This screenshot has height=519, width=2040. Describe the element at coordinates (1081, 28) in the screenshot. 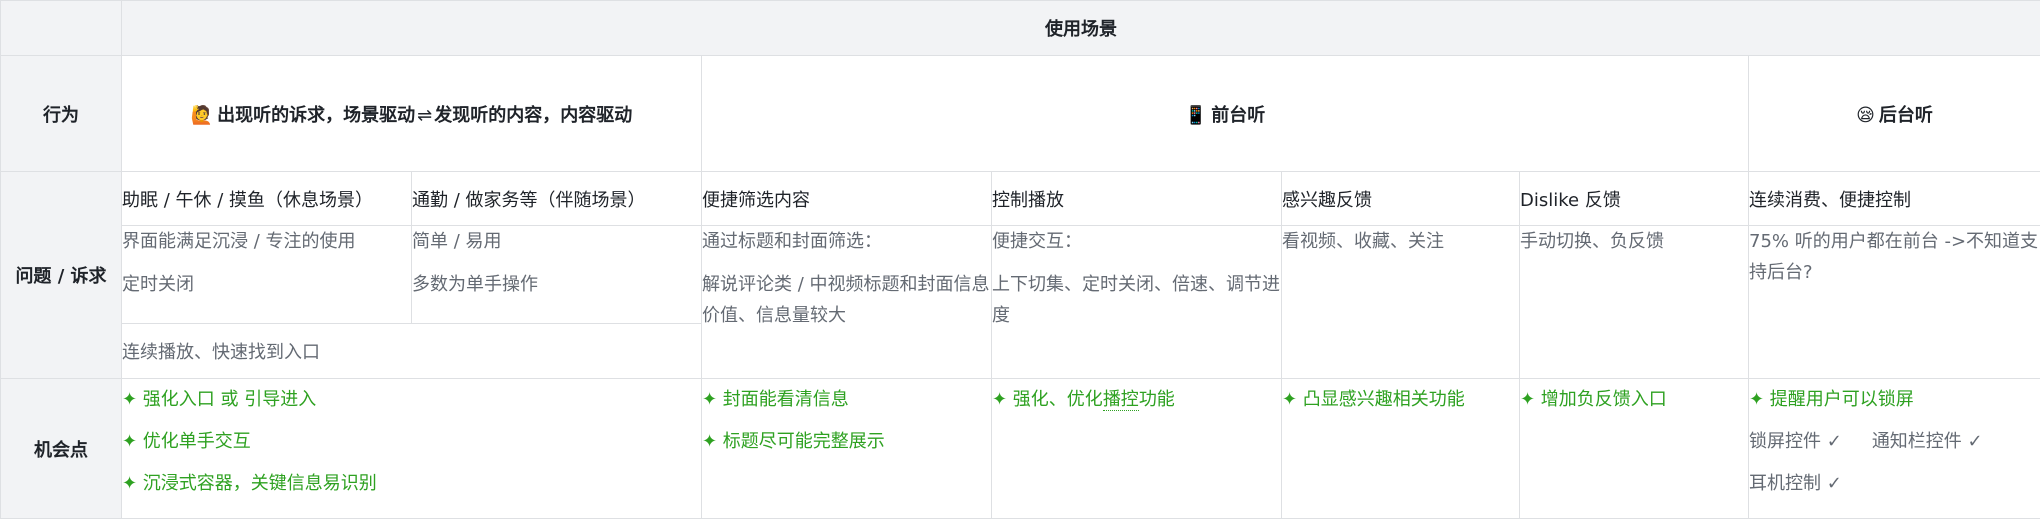

I see `usage-scenario-header: 使用场景` at that location.